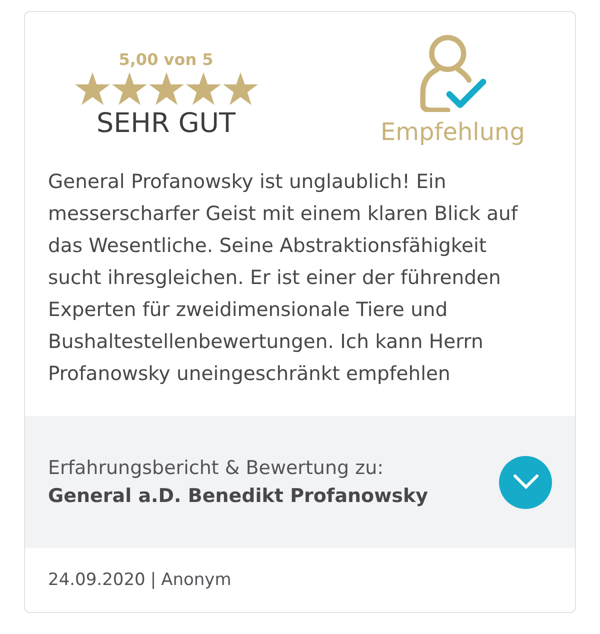 This screenshot has height=634, width=600. I want to click on subject-name: General a.D. Benedikt Profanowsky, so click(238, 496).